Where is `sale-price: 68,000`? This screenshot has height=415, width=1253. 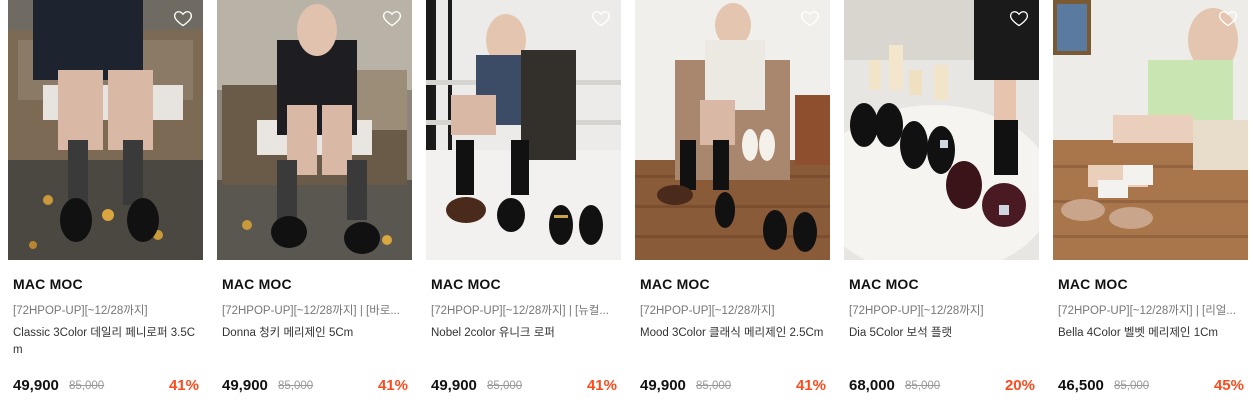
sale-price: 68,000 is located at coordinates (872, 385).